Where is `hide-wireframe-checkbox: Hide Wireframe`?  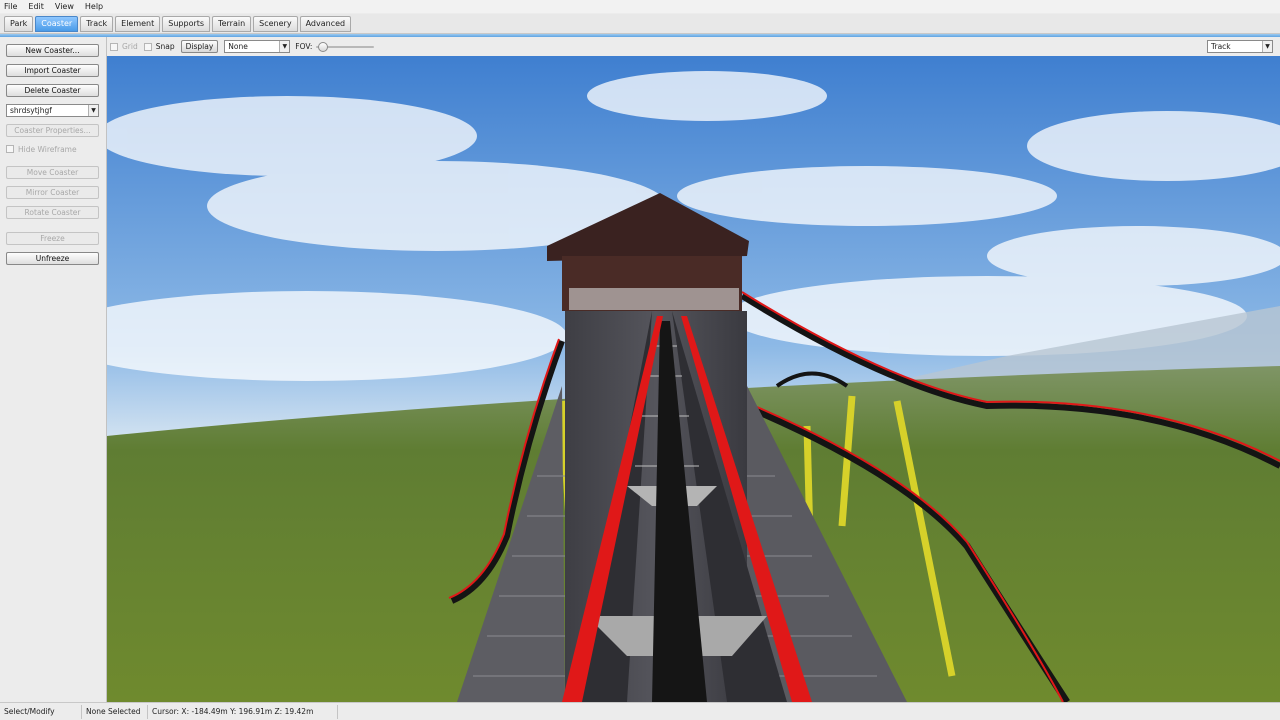 hide-wireframe-checkbox: Hide Wireframe is located at coordinates (56, 149).